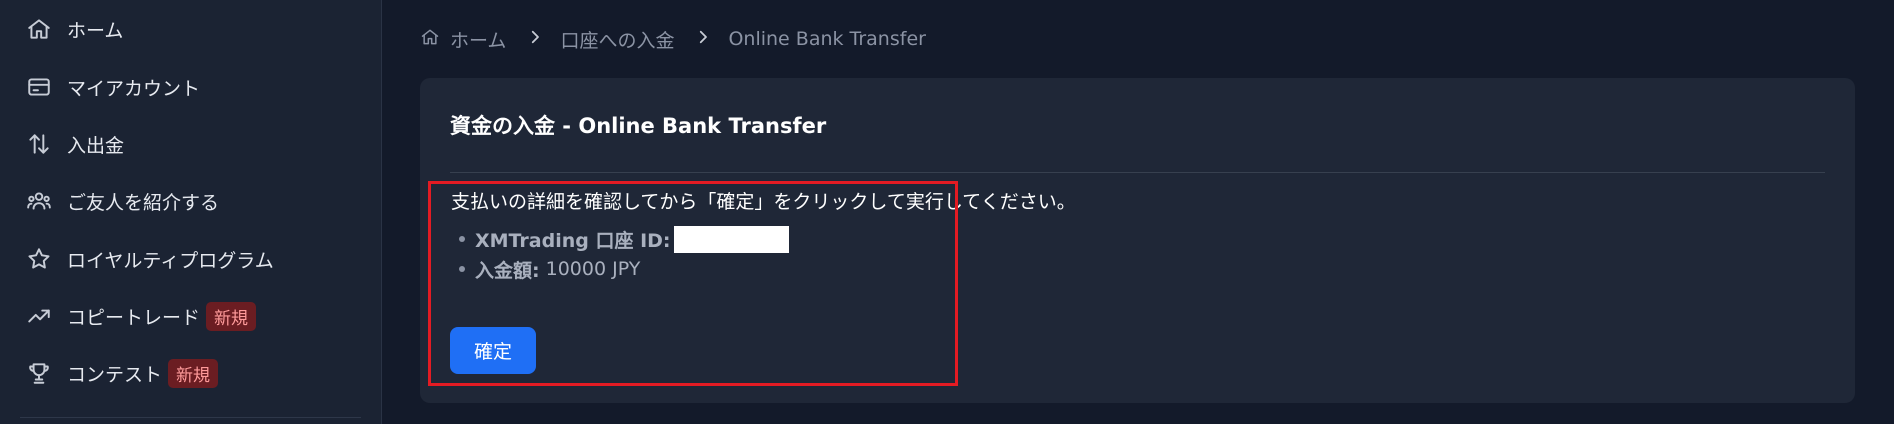 This screenshot has height=424, width=1894. I want to click on card-icon, so click(39, 87).